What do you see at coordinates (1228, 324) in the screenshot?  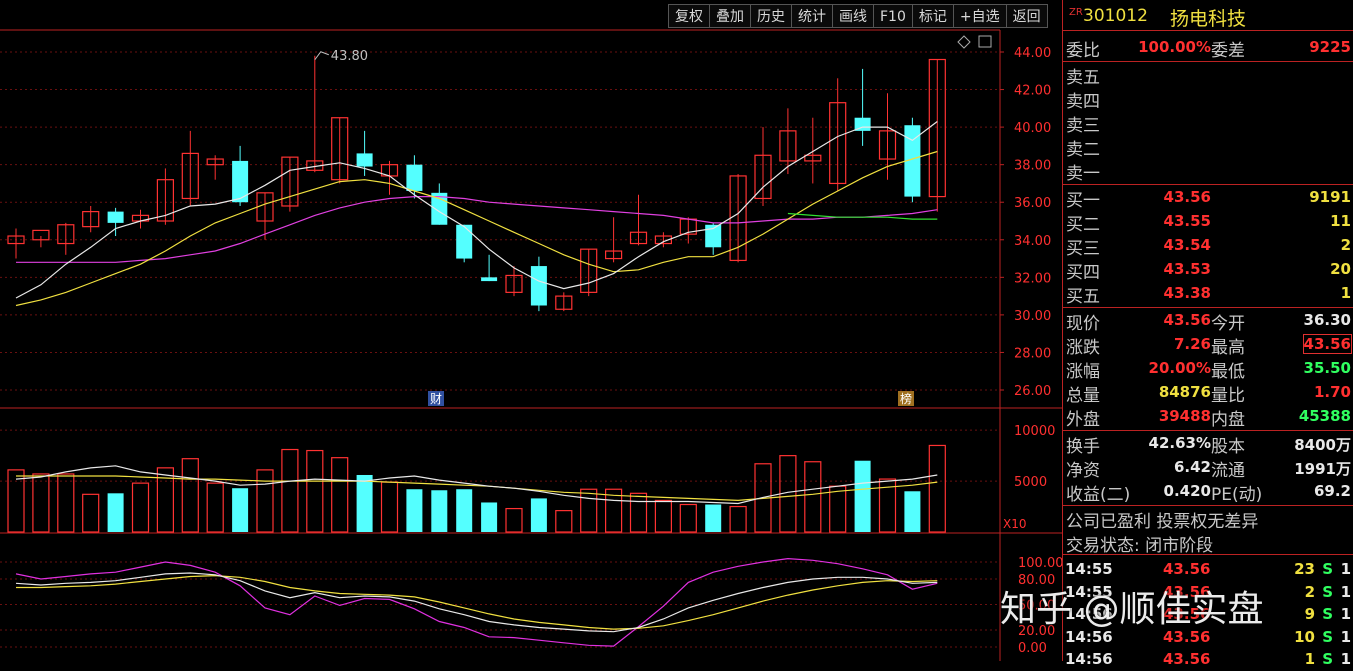 I see `quote-label-2: 今开` at bounding box center [1228, 324].